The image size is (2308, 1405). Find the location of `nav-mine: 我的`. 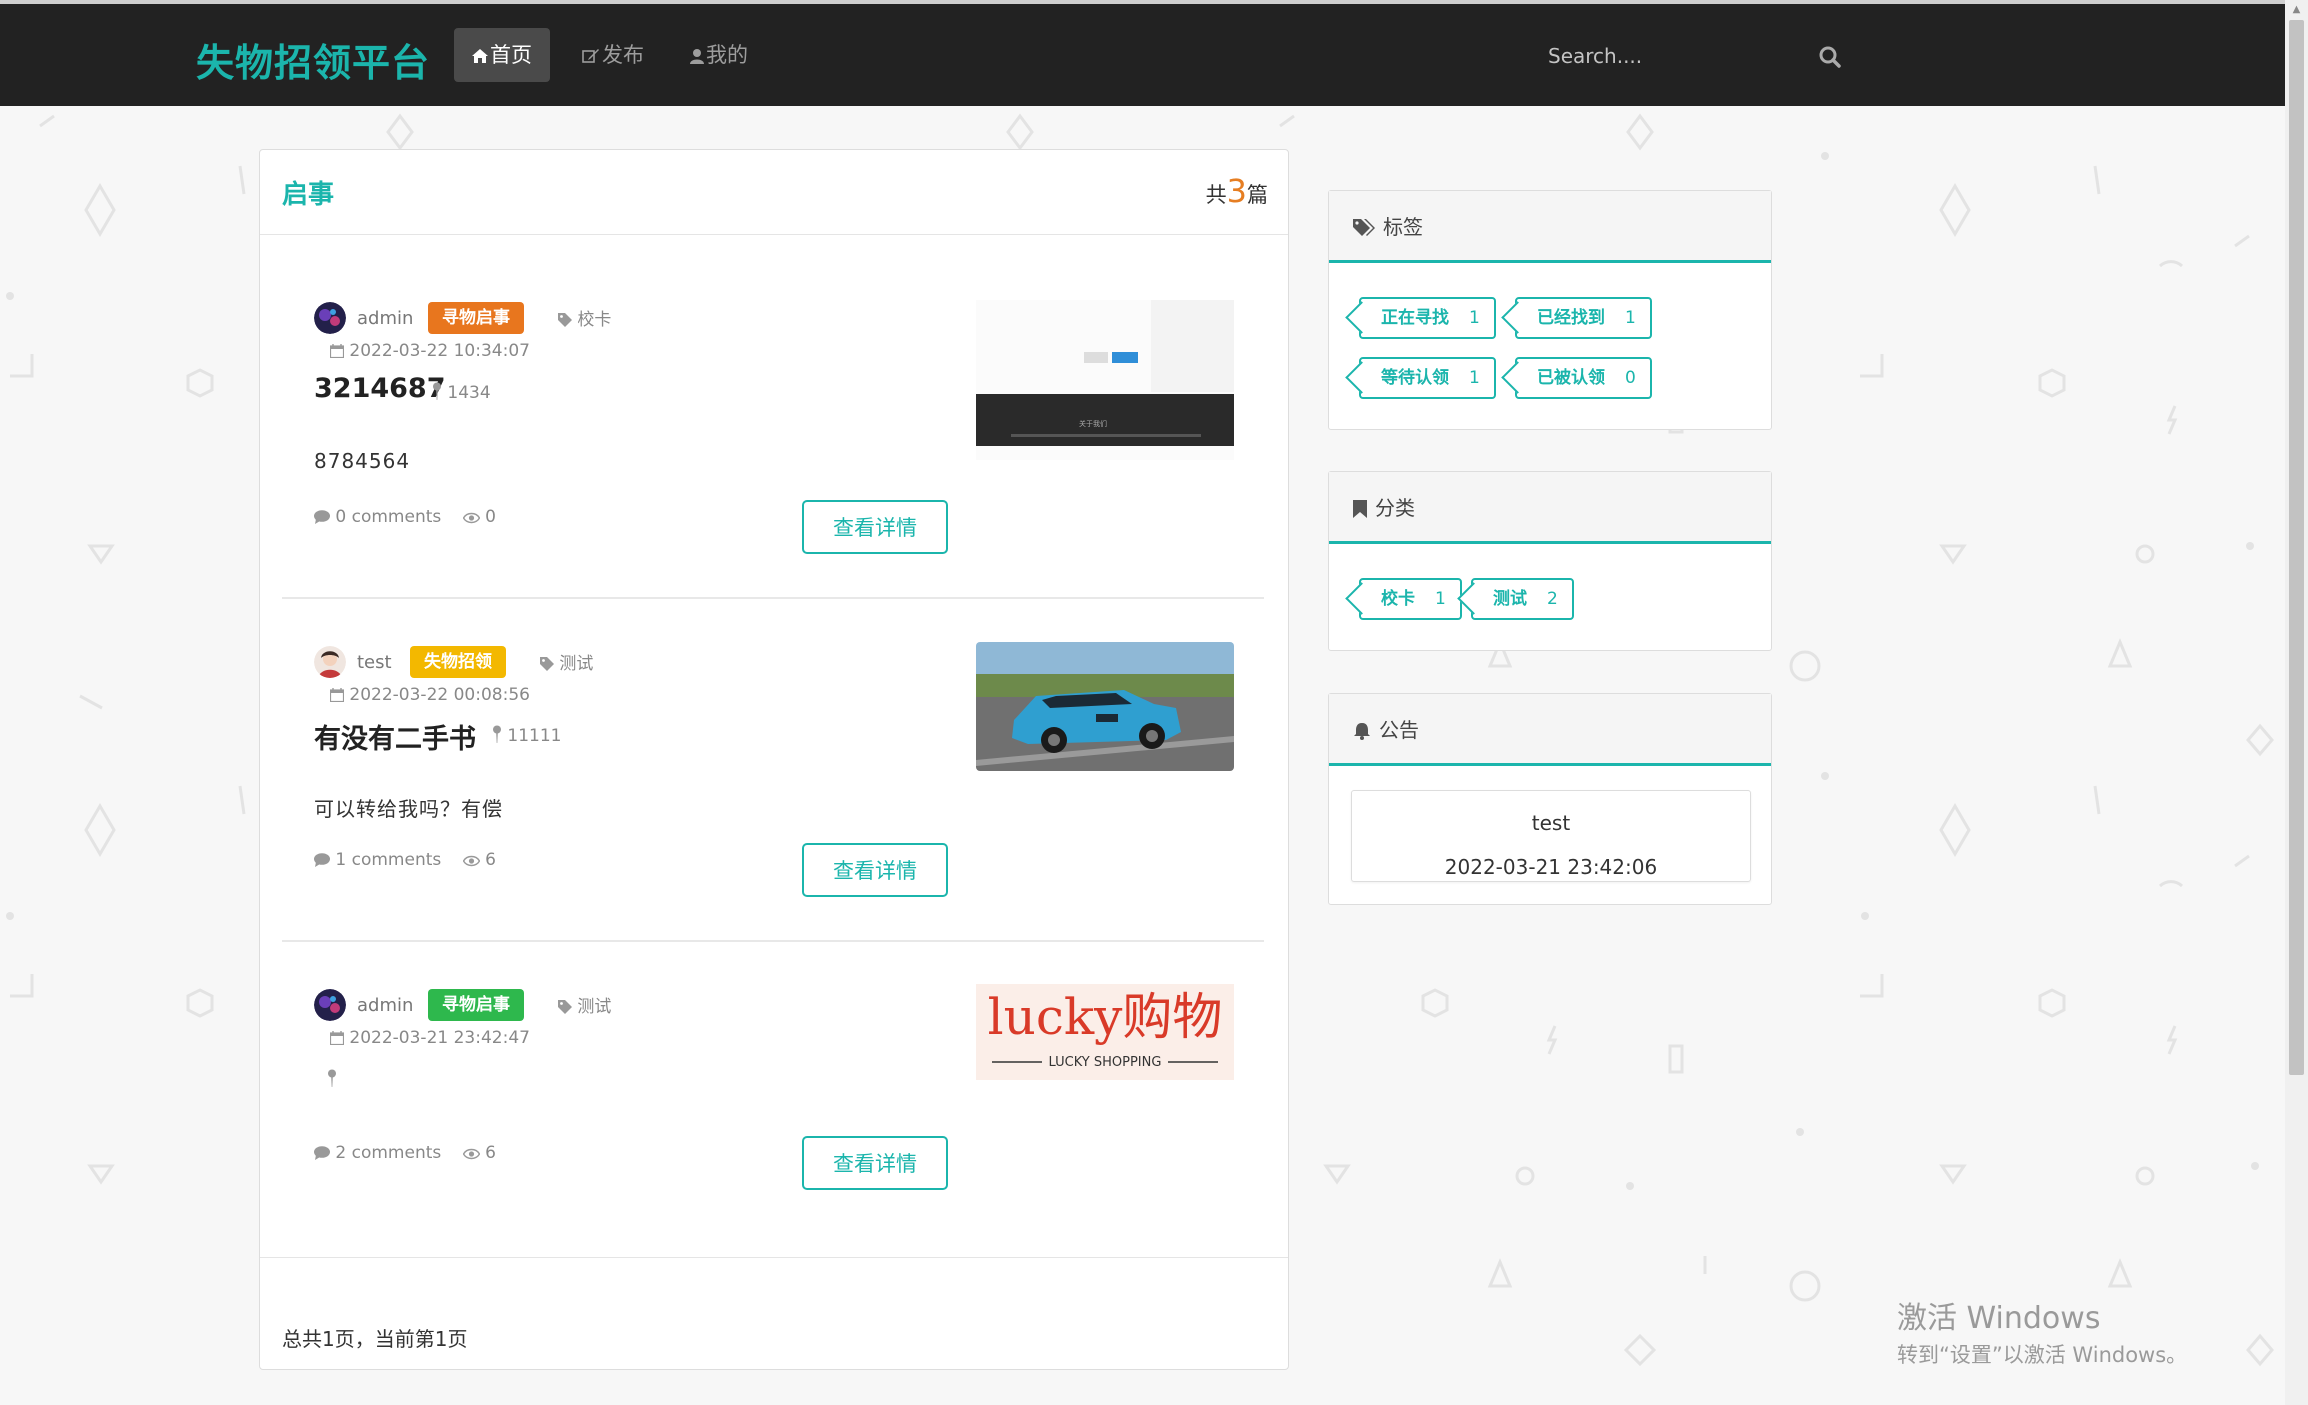

nav-mine: 我的 is located at coordinates (719, 55).